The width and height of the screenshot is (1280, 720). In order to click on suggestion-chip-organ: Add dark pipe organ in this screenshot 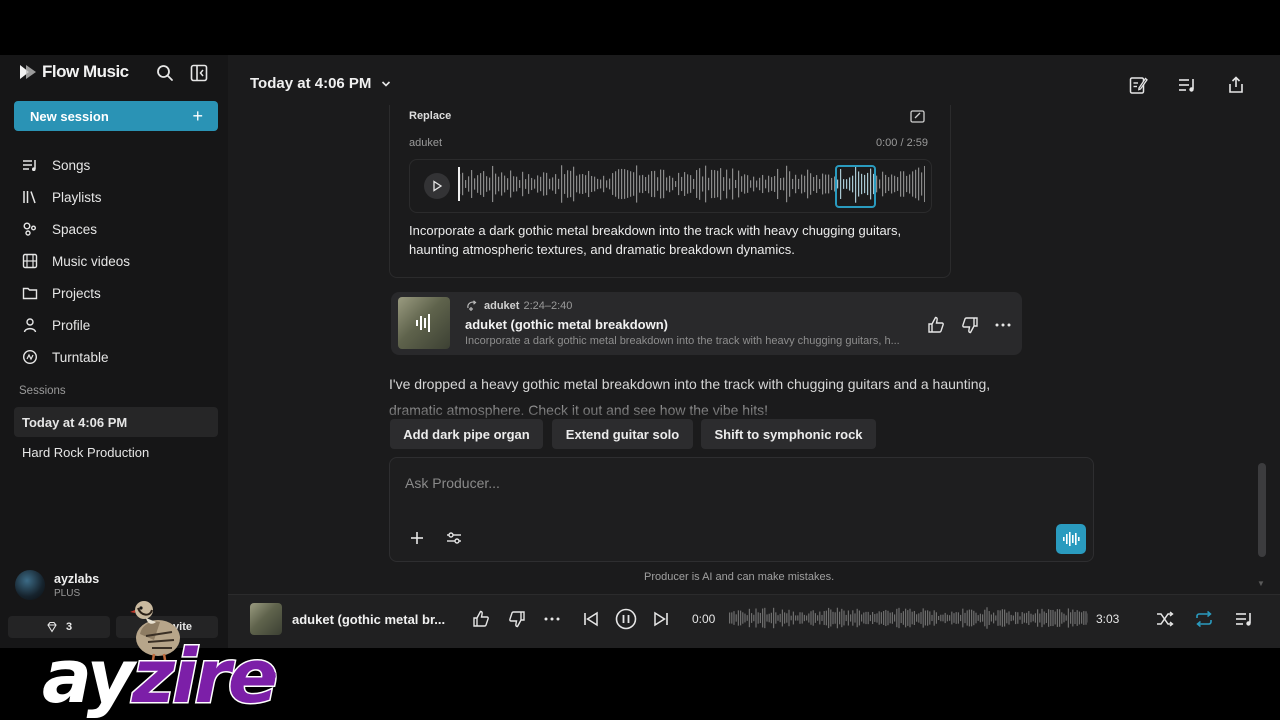, I will do `click(466, 434)`.